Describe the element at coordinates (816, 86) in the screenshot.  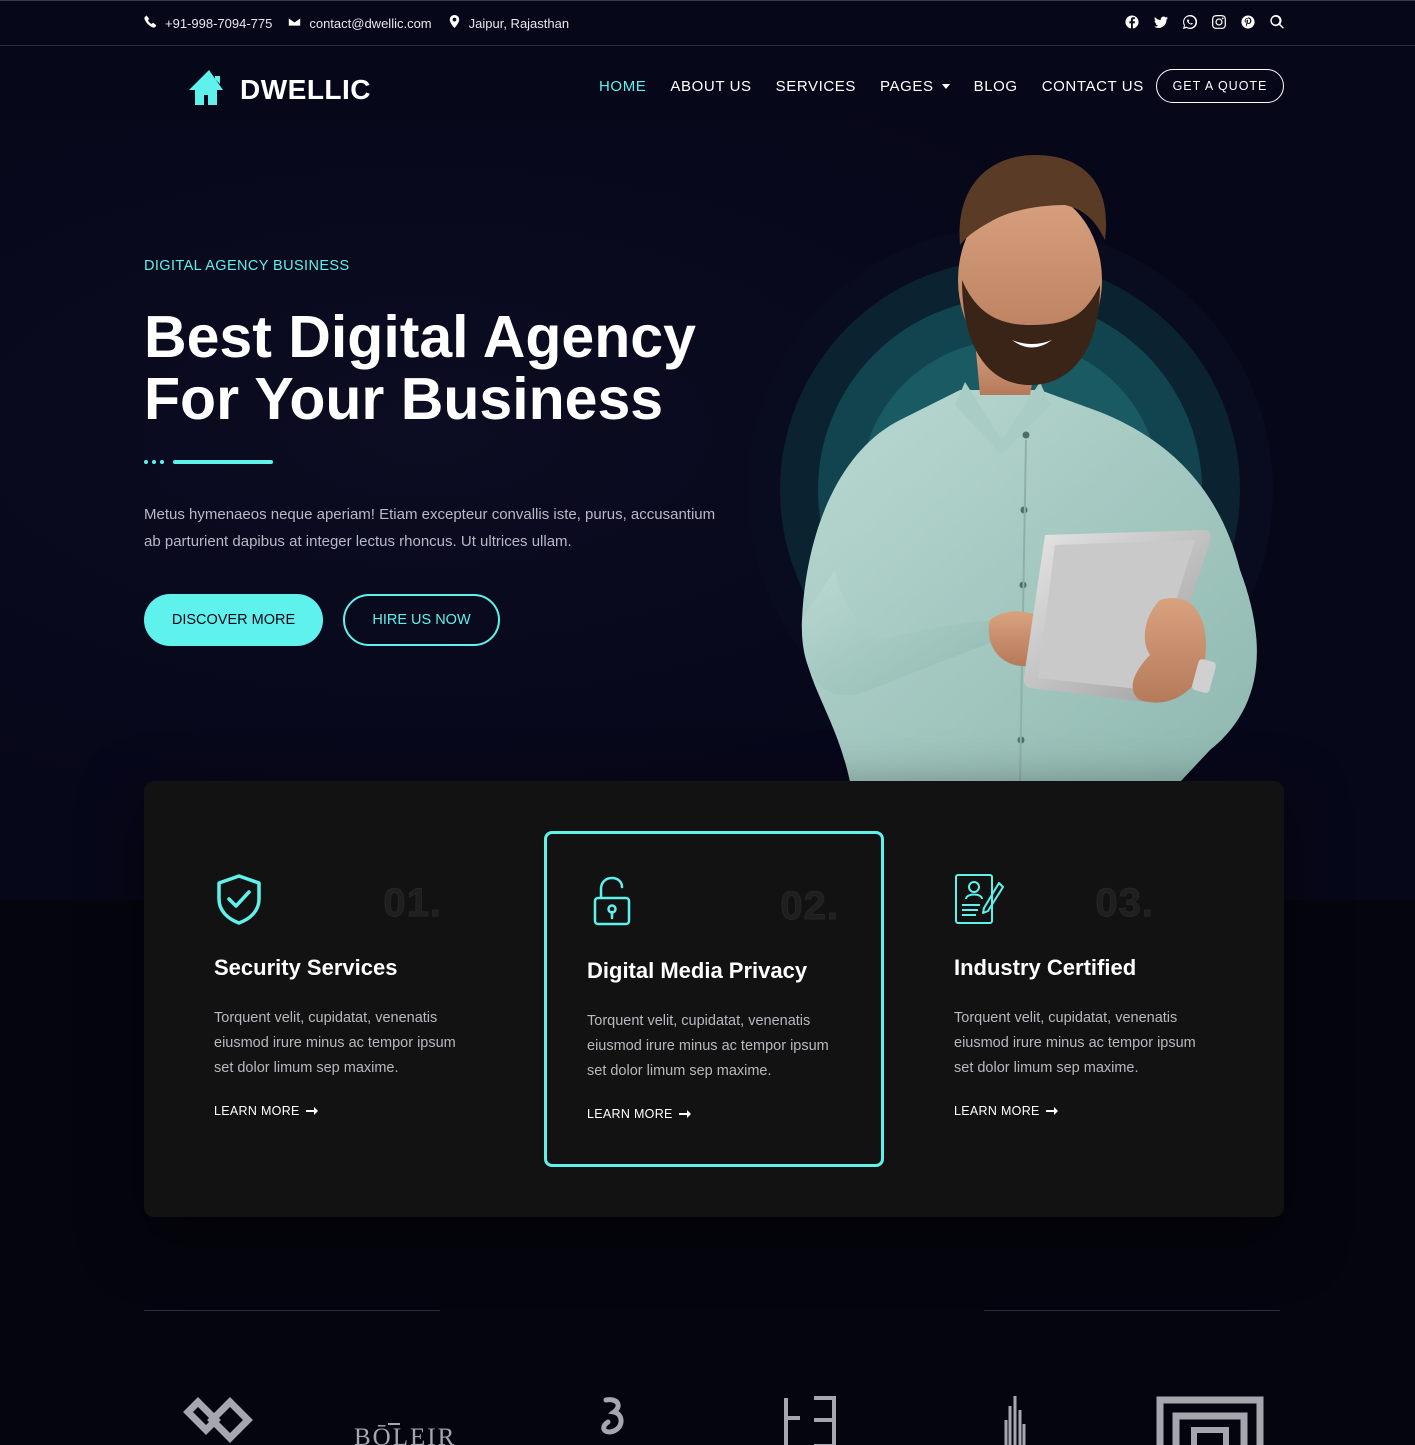
I see `nav-services: SERVICES` at that location.